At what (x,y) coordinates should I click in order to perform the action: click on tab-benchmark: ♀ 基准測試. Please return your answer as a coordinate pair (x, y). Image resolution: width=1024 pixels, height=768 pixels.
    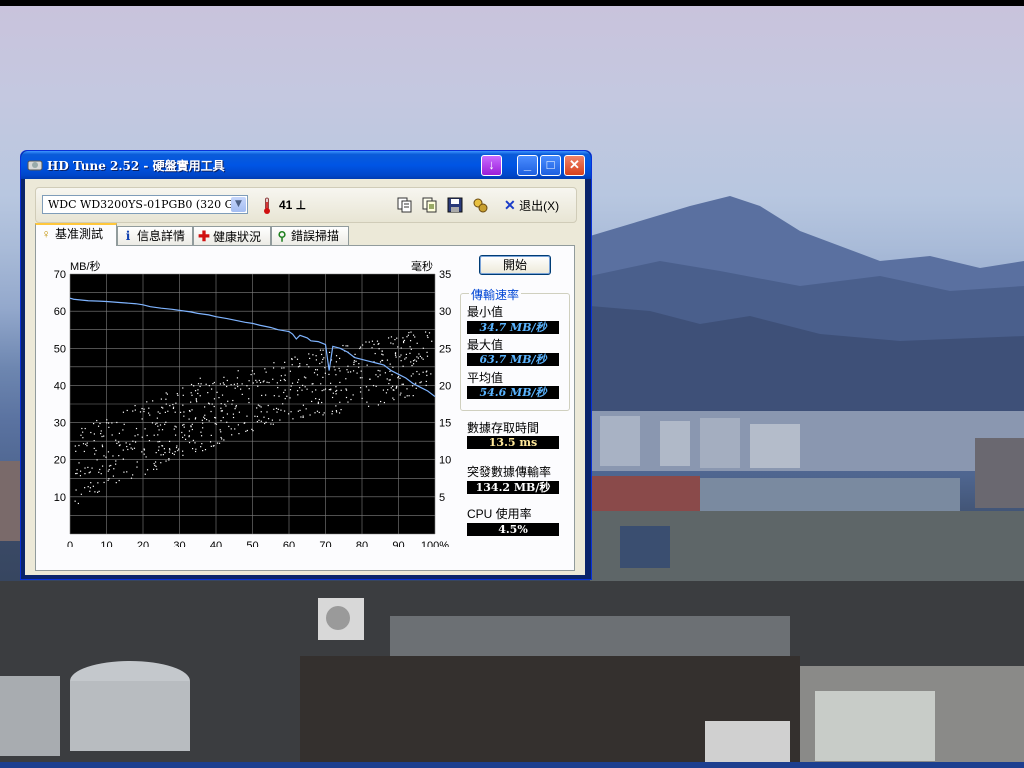
    Looking at the image, I should click on (76, 234).